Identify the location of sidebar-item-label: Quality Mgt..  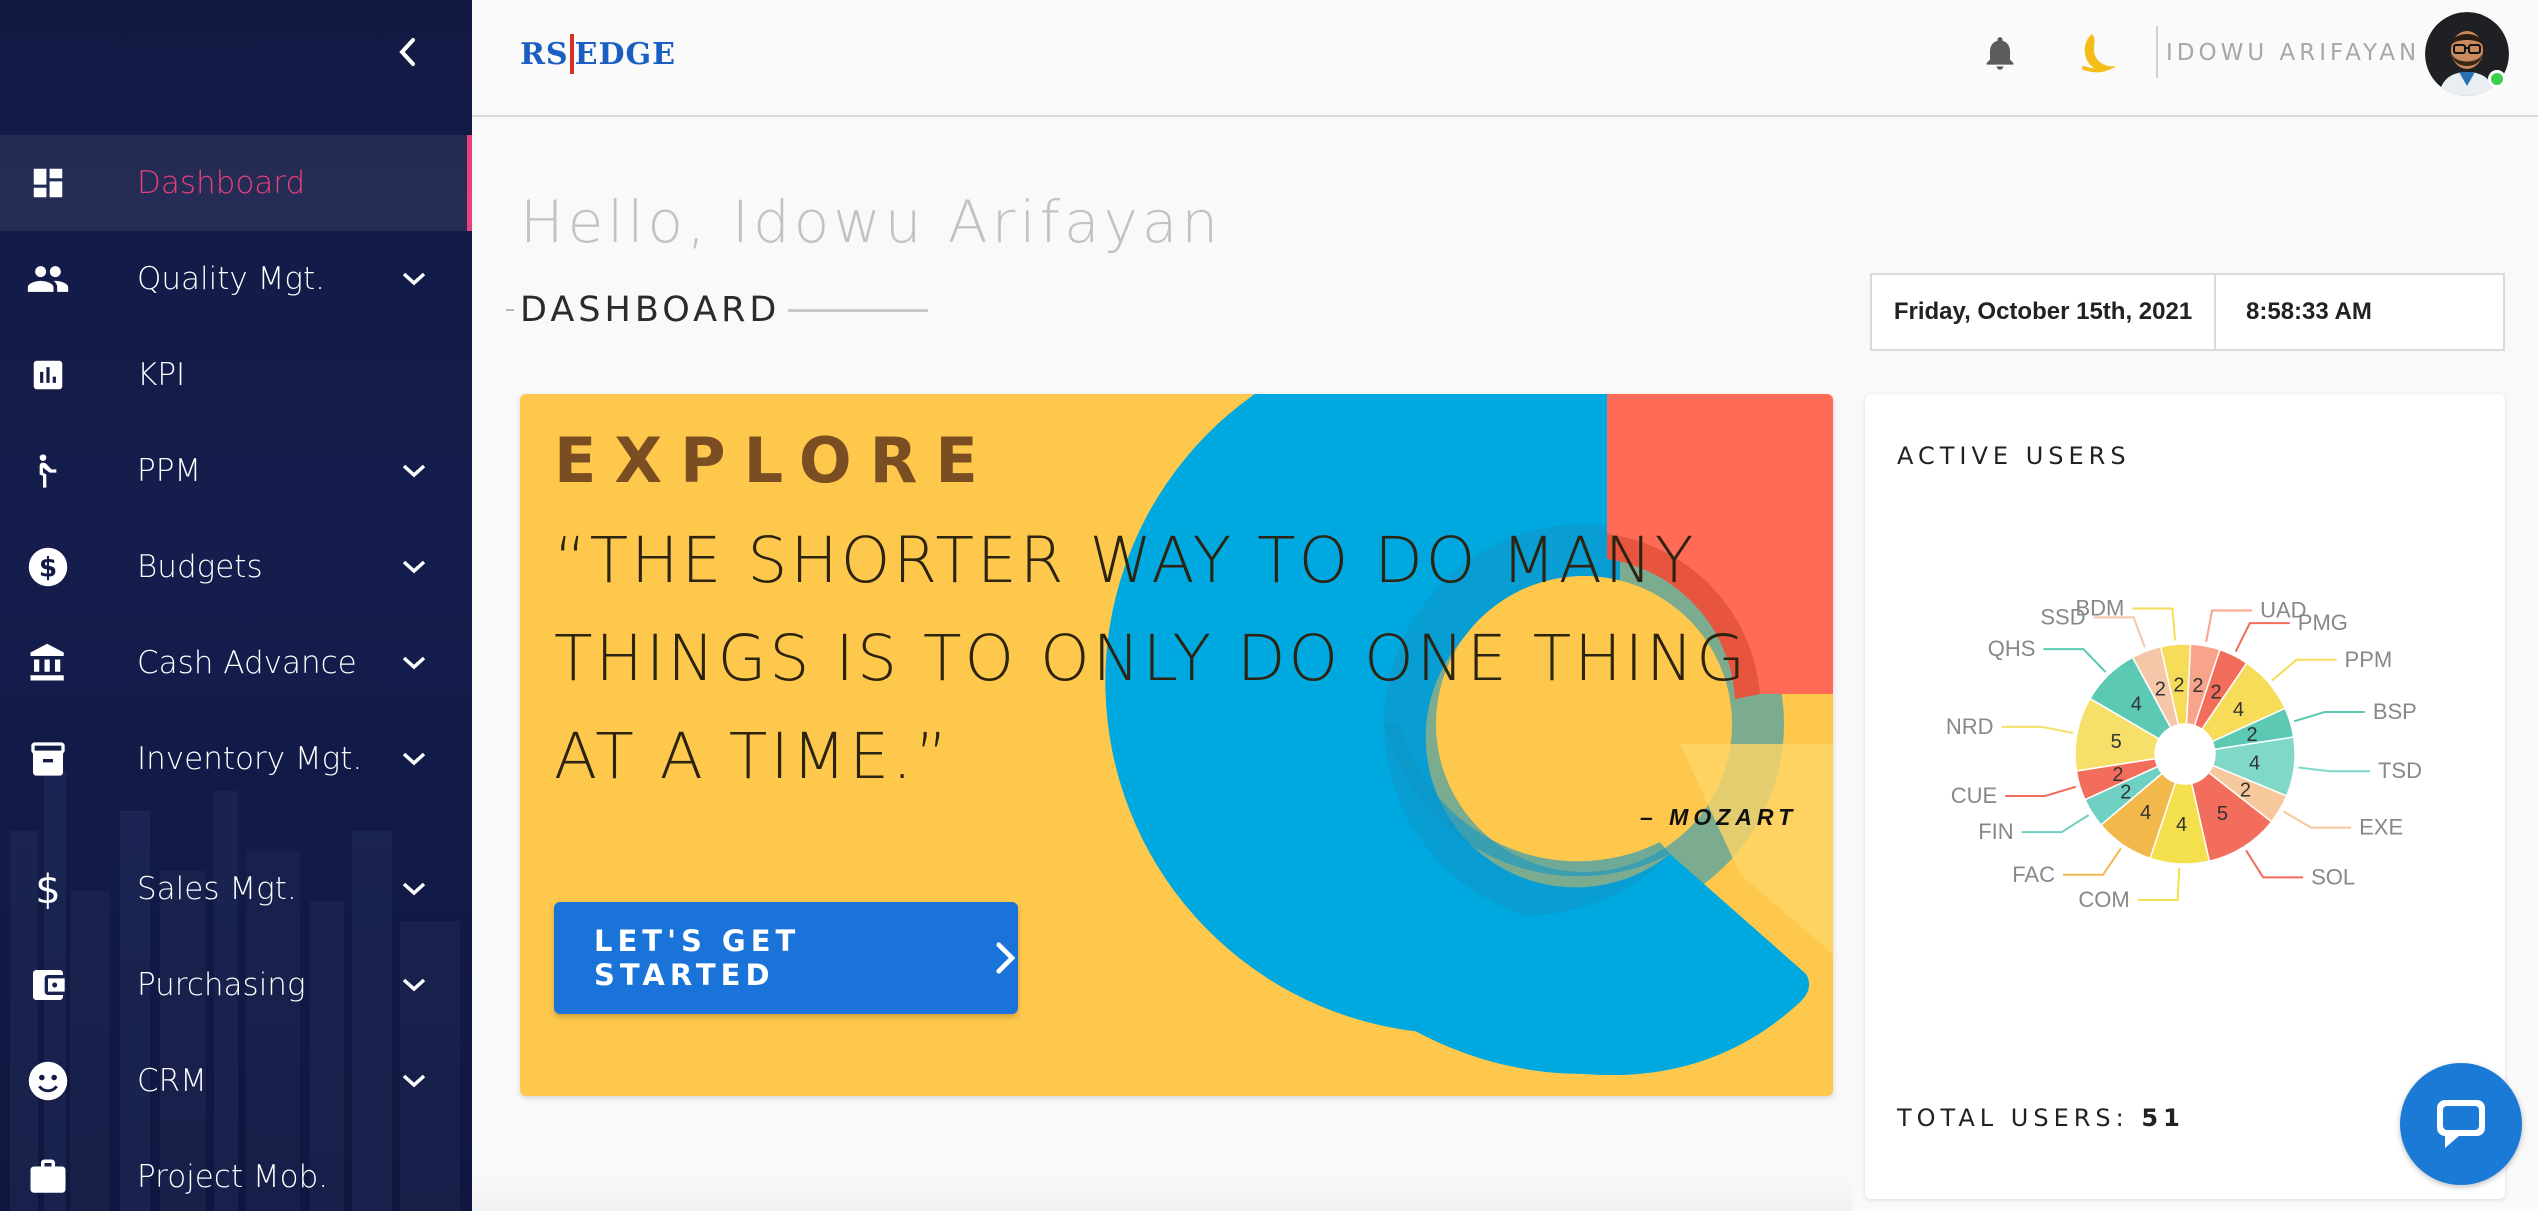
(231, 279).